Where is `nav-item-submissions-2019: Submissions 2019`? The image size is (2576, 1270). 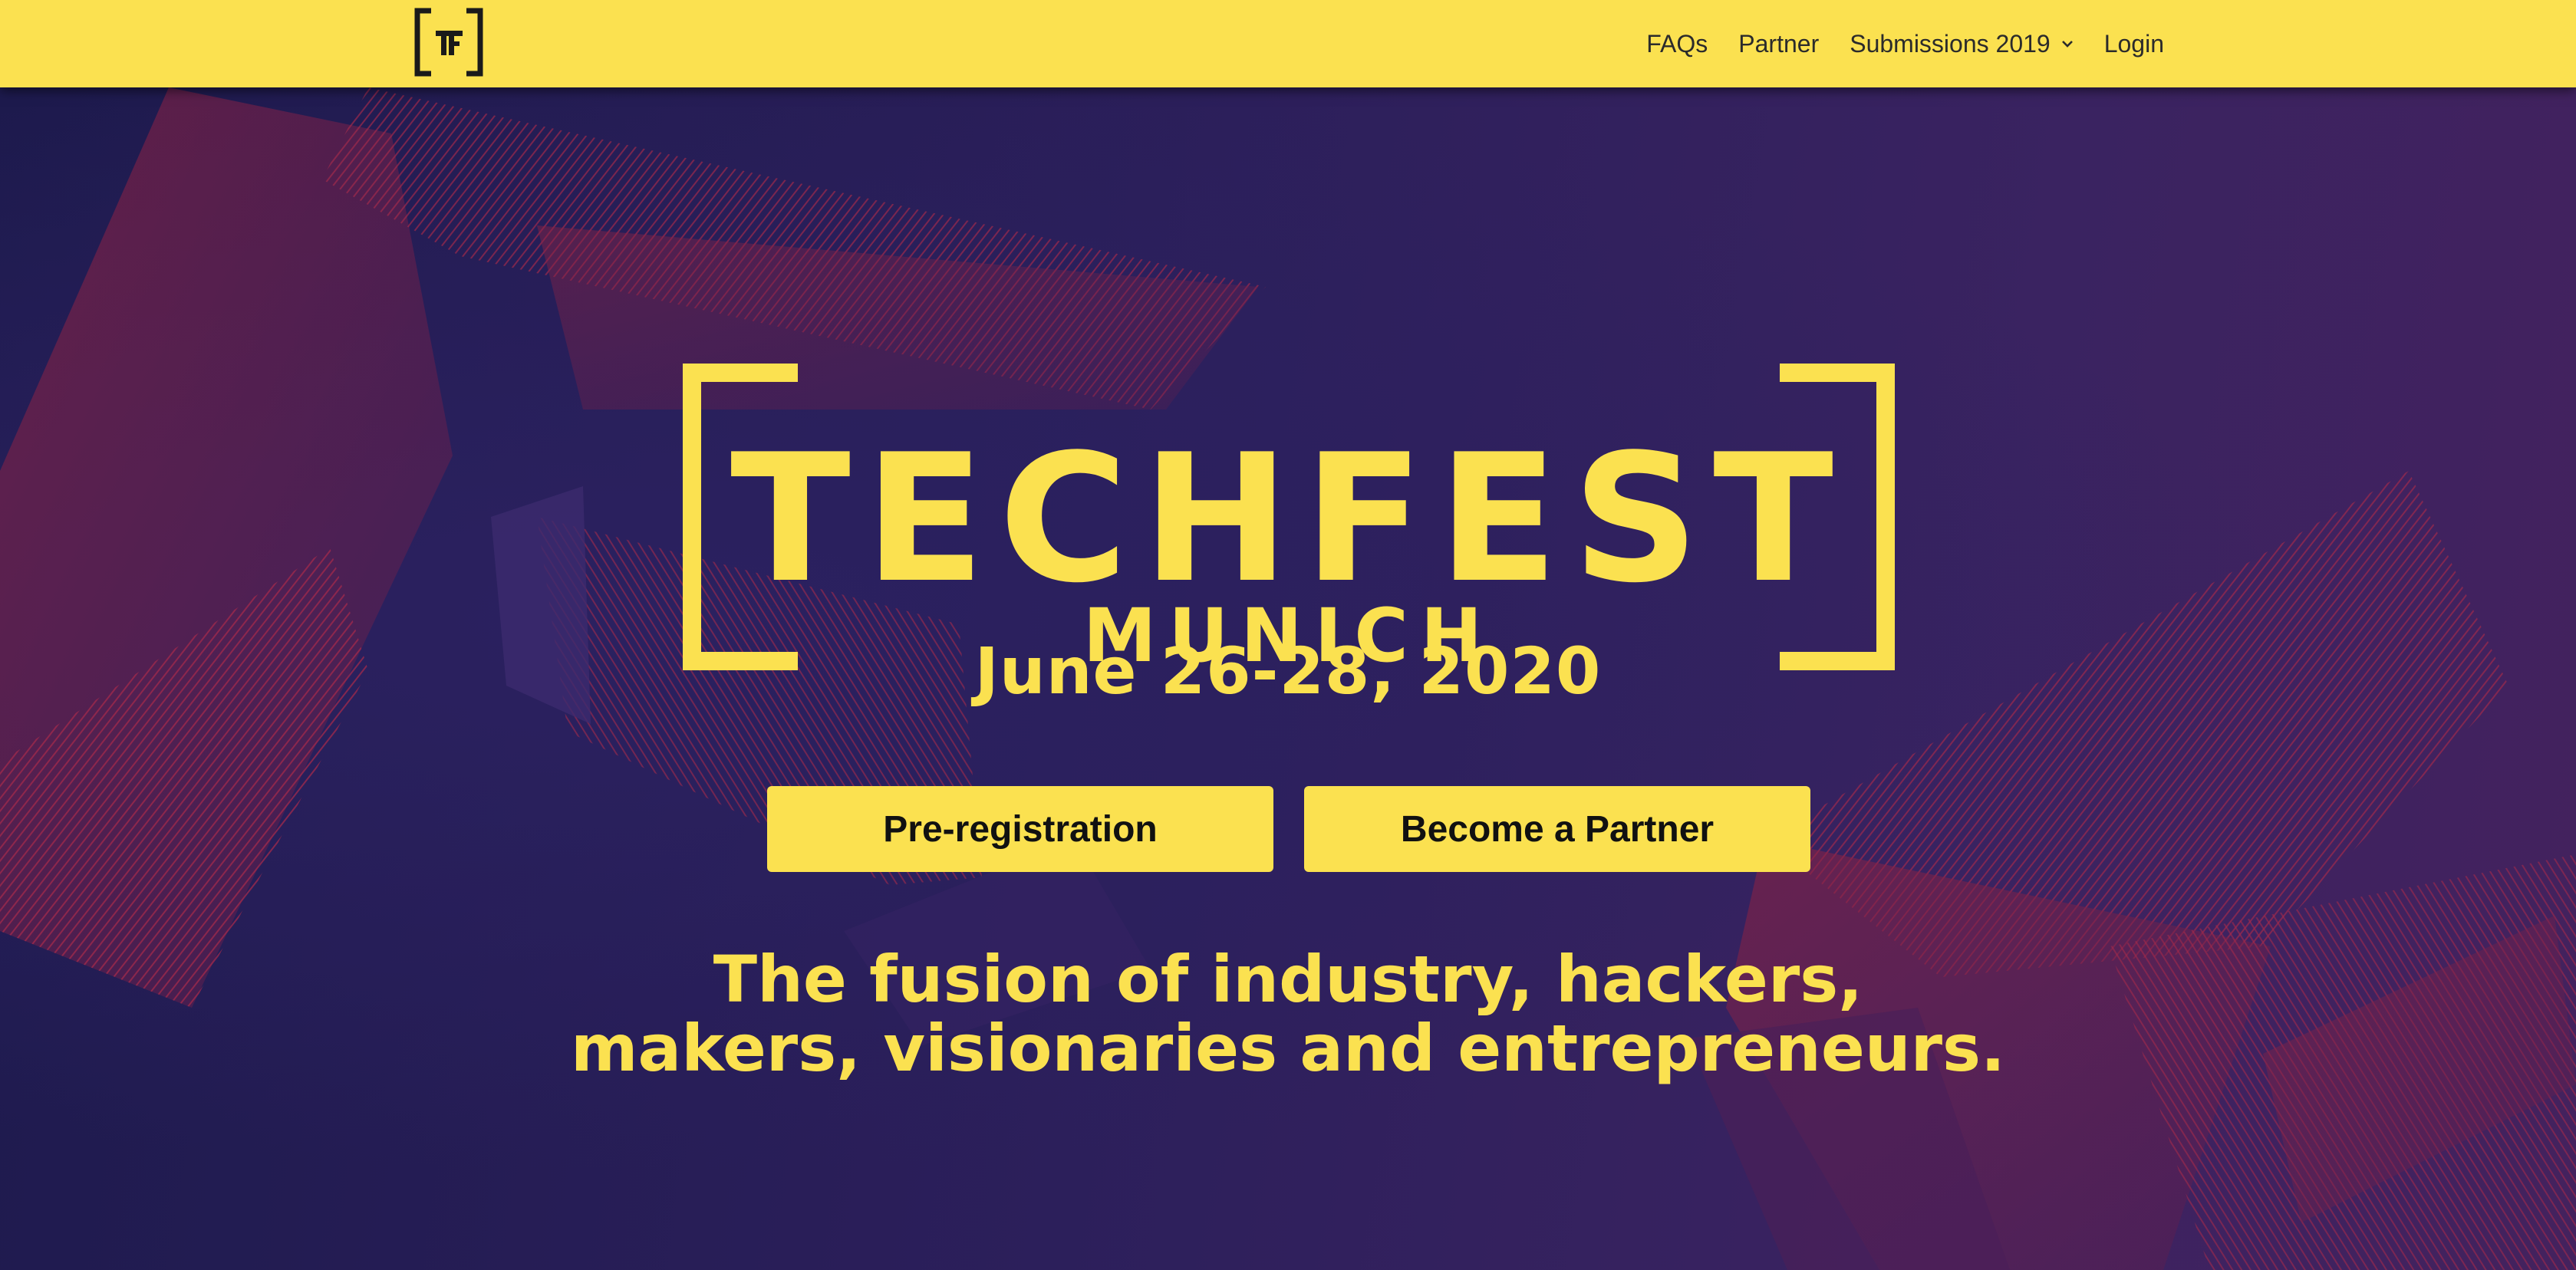
nav-item-submissions-2019: Submissions 2019 is located at coordinates (1961, 44).